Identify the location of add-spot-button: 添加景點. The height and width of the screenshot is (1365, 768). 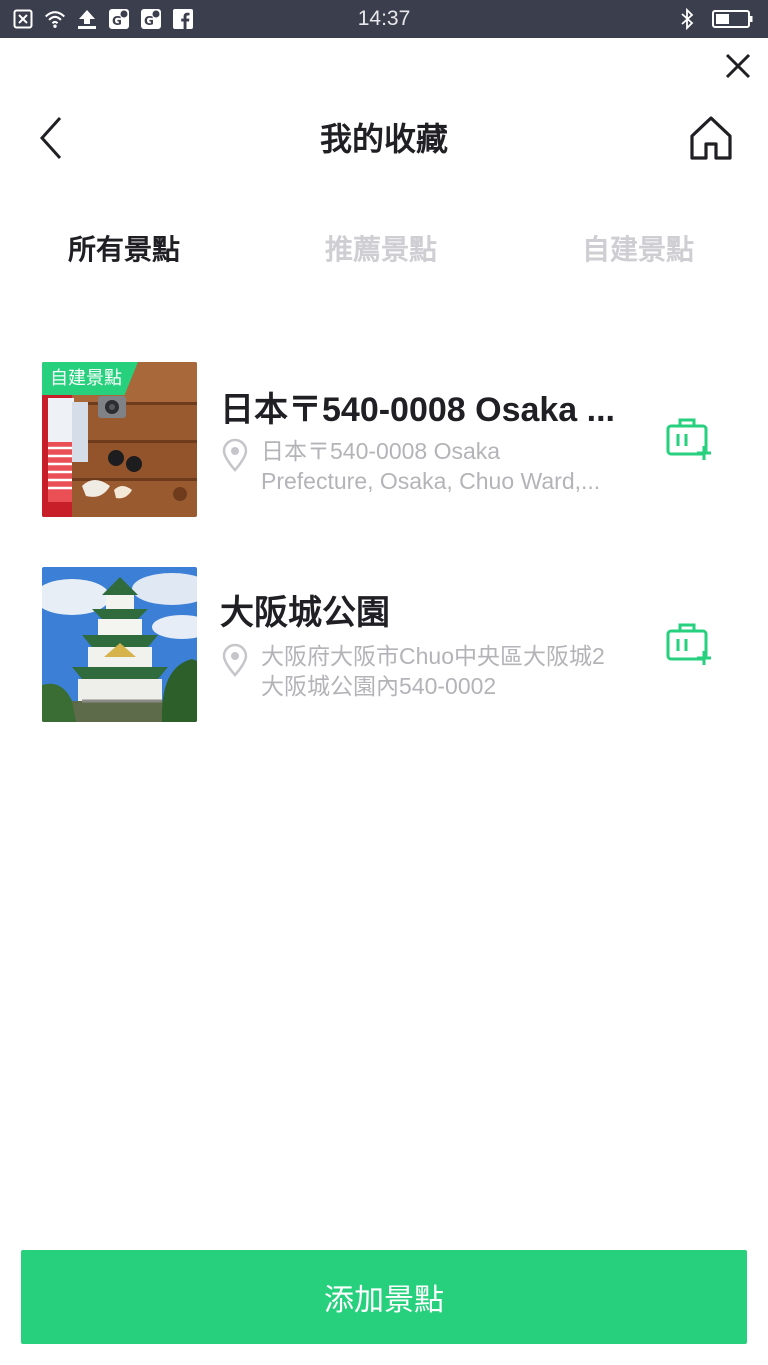
(384, 1297).